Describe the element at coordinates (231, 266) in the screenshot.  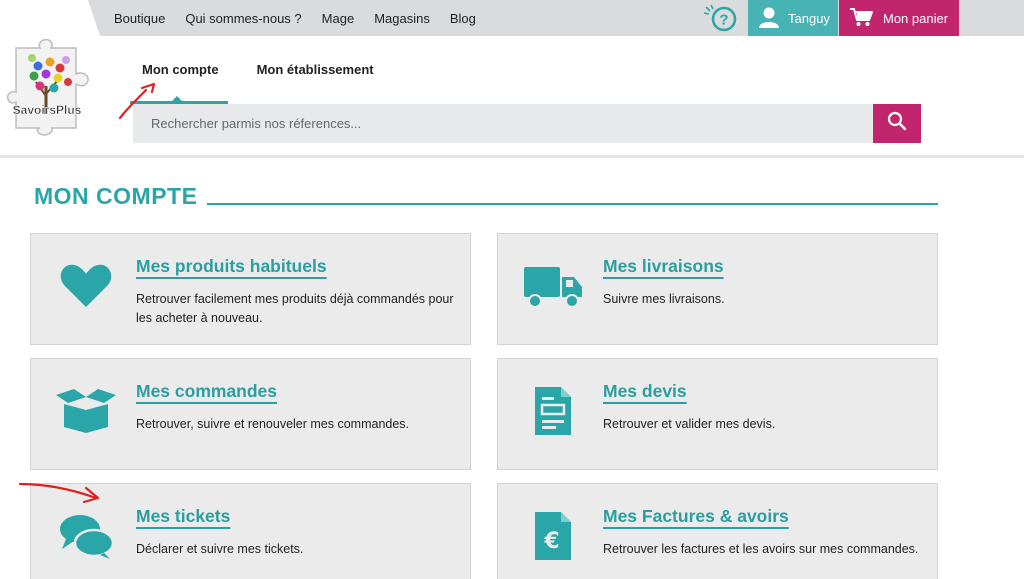
I see `card-title: Mes produits habituels` at that location.